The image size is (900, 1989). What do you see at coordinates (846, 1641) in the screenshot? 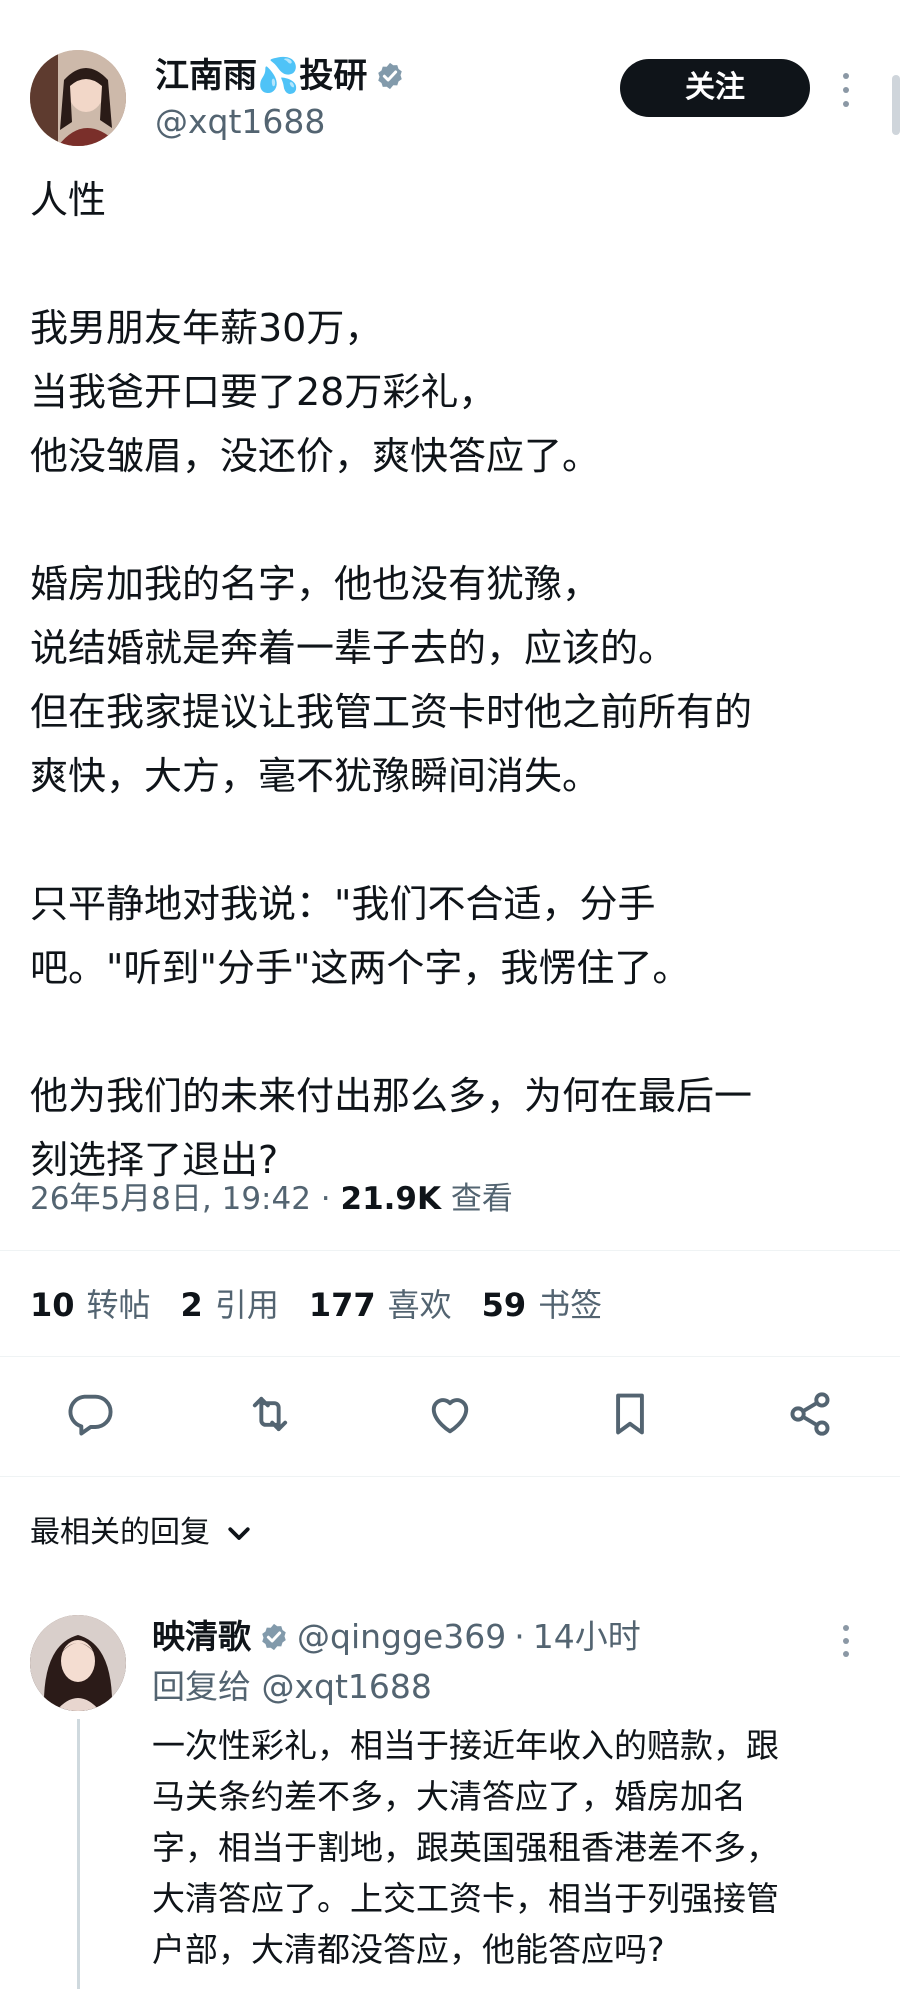
I see `reply-more-options-icon` at bounding box center [846, 1641].